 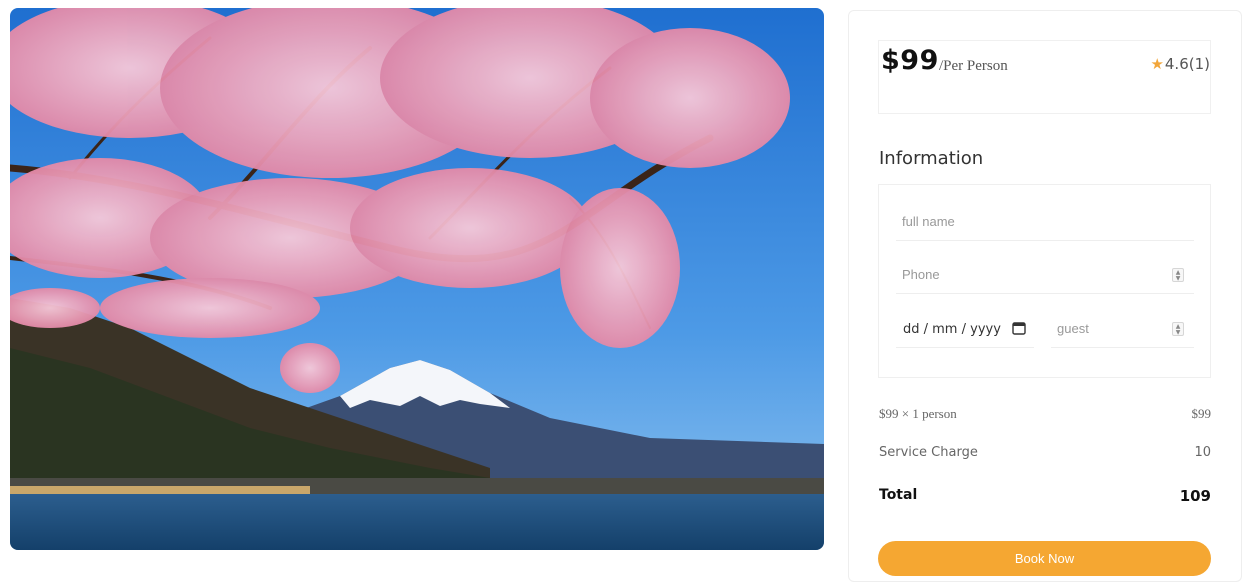 What do you see at coordinates (1157, 64) in the screenshot?
I see `star-icon: ★` at bounding box center [1157, 64].